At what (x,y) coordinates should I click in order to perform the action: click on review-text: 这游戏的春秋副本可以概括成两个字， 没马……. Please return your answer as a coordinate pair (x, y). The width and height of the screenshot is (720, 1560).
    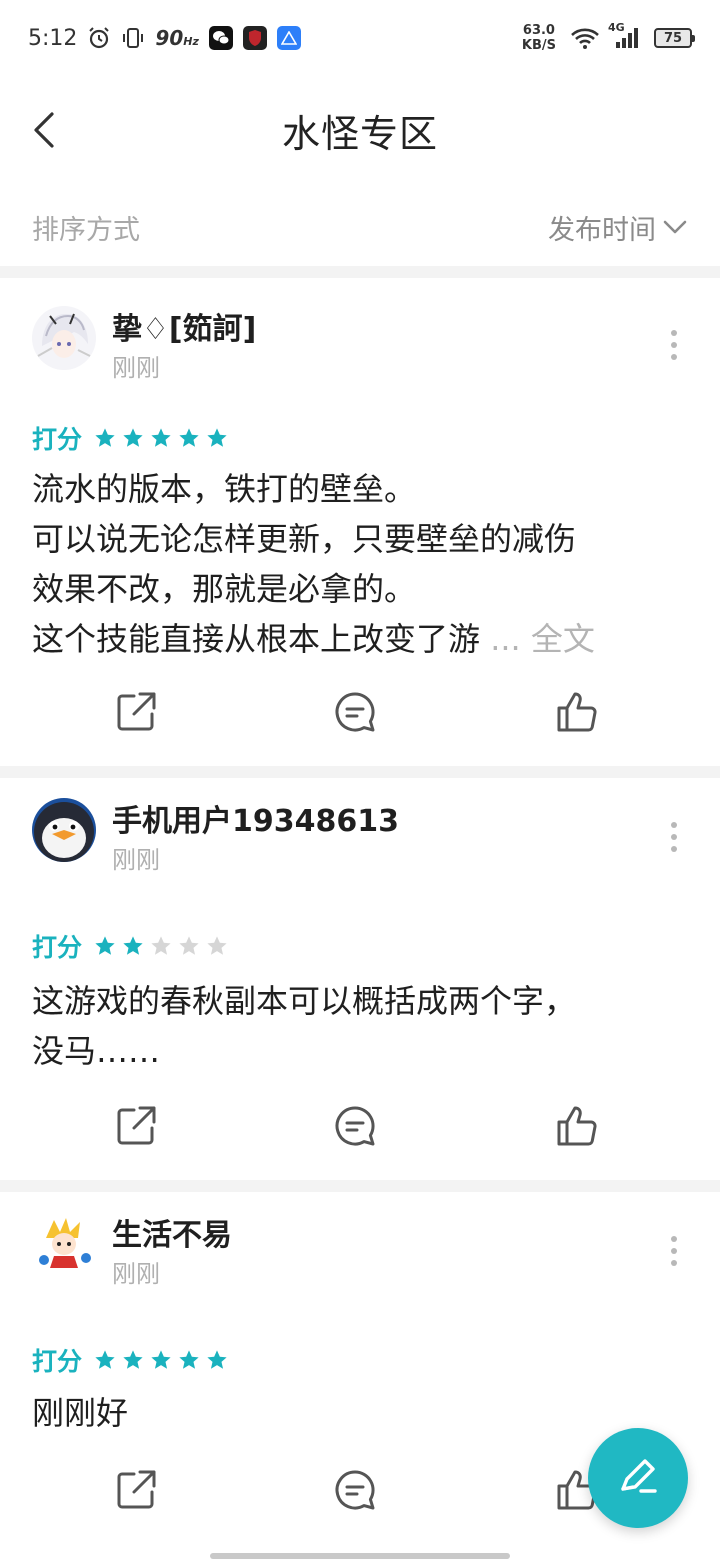
    Looking at the image, I should click on (362, 1026).